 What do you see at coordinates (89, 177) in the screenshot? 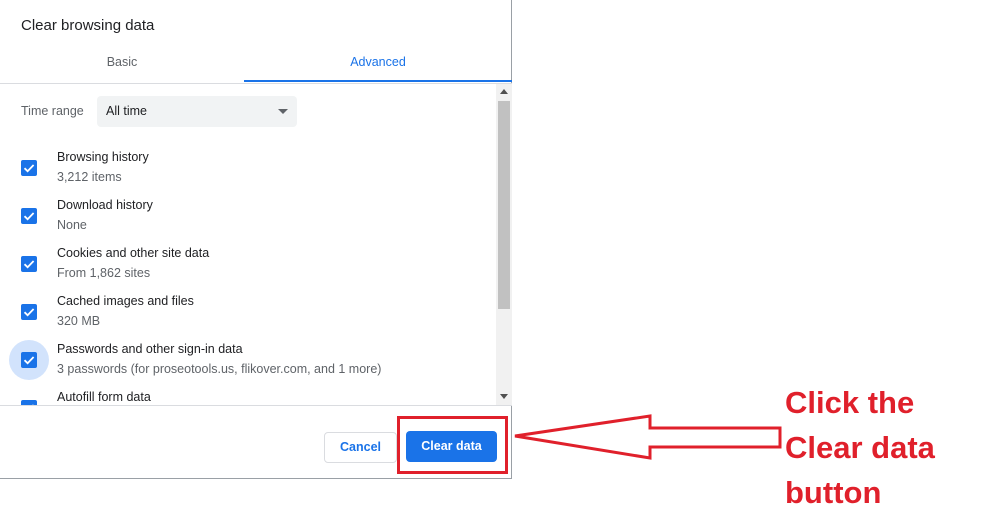
I see `option-detail: 3,212 items` at bounding box center [89, 177].